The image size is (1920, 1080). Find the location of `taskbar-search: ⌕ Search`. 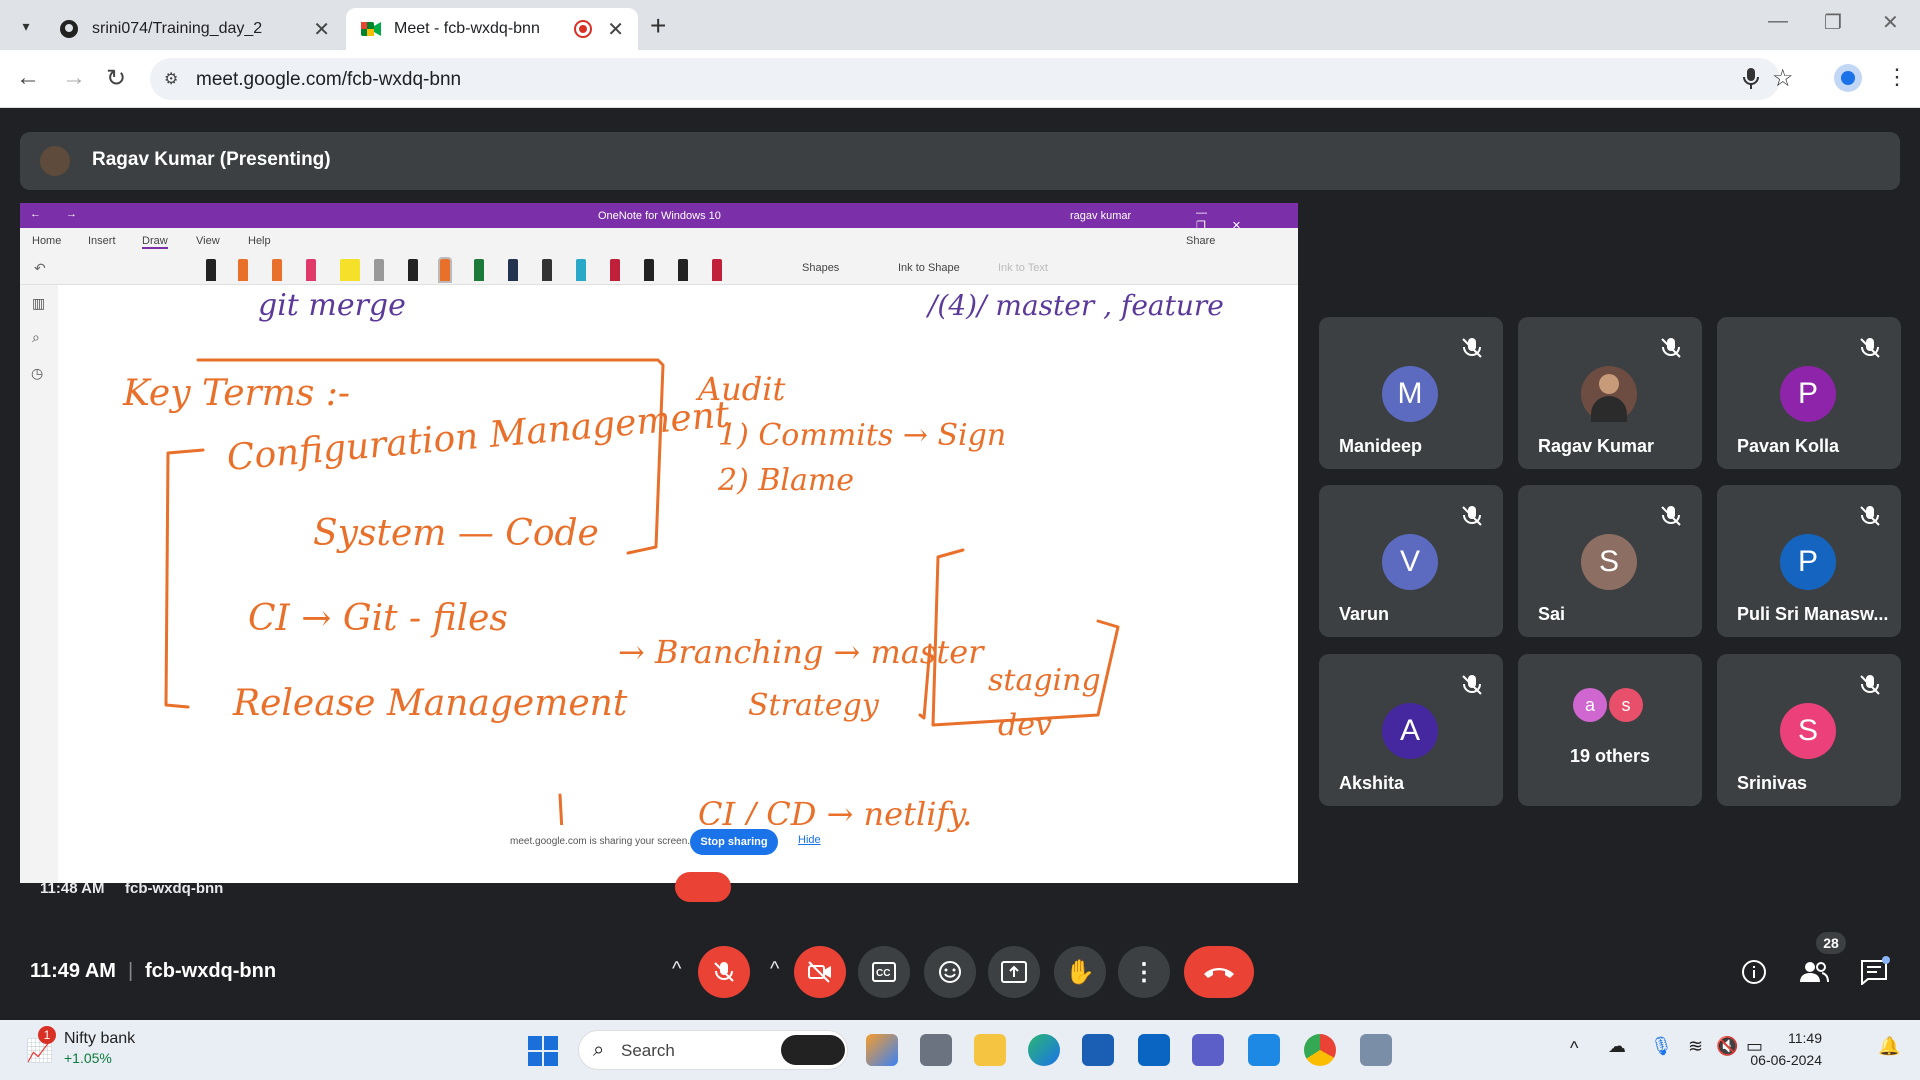

taskbar-search: ⌕ Search is located at coordinates (713, 1050).